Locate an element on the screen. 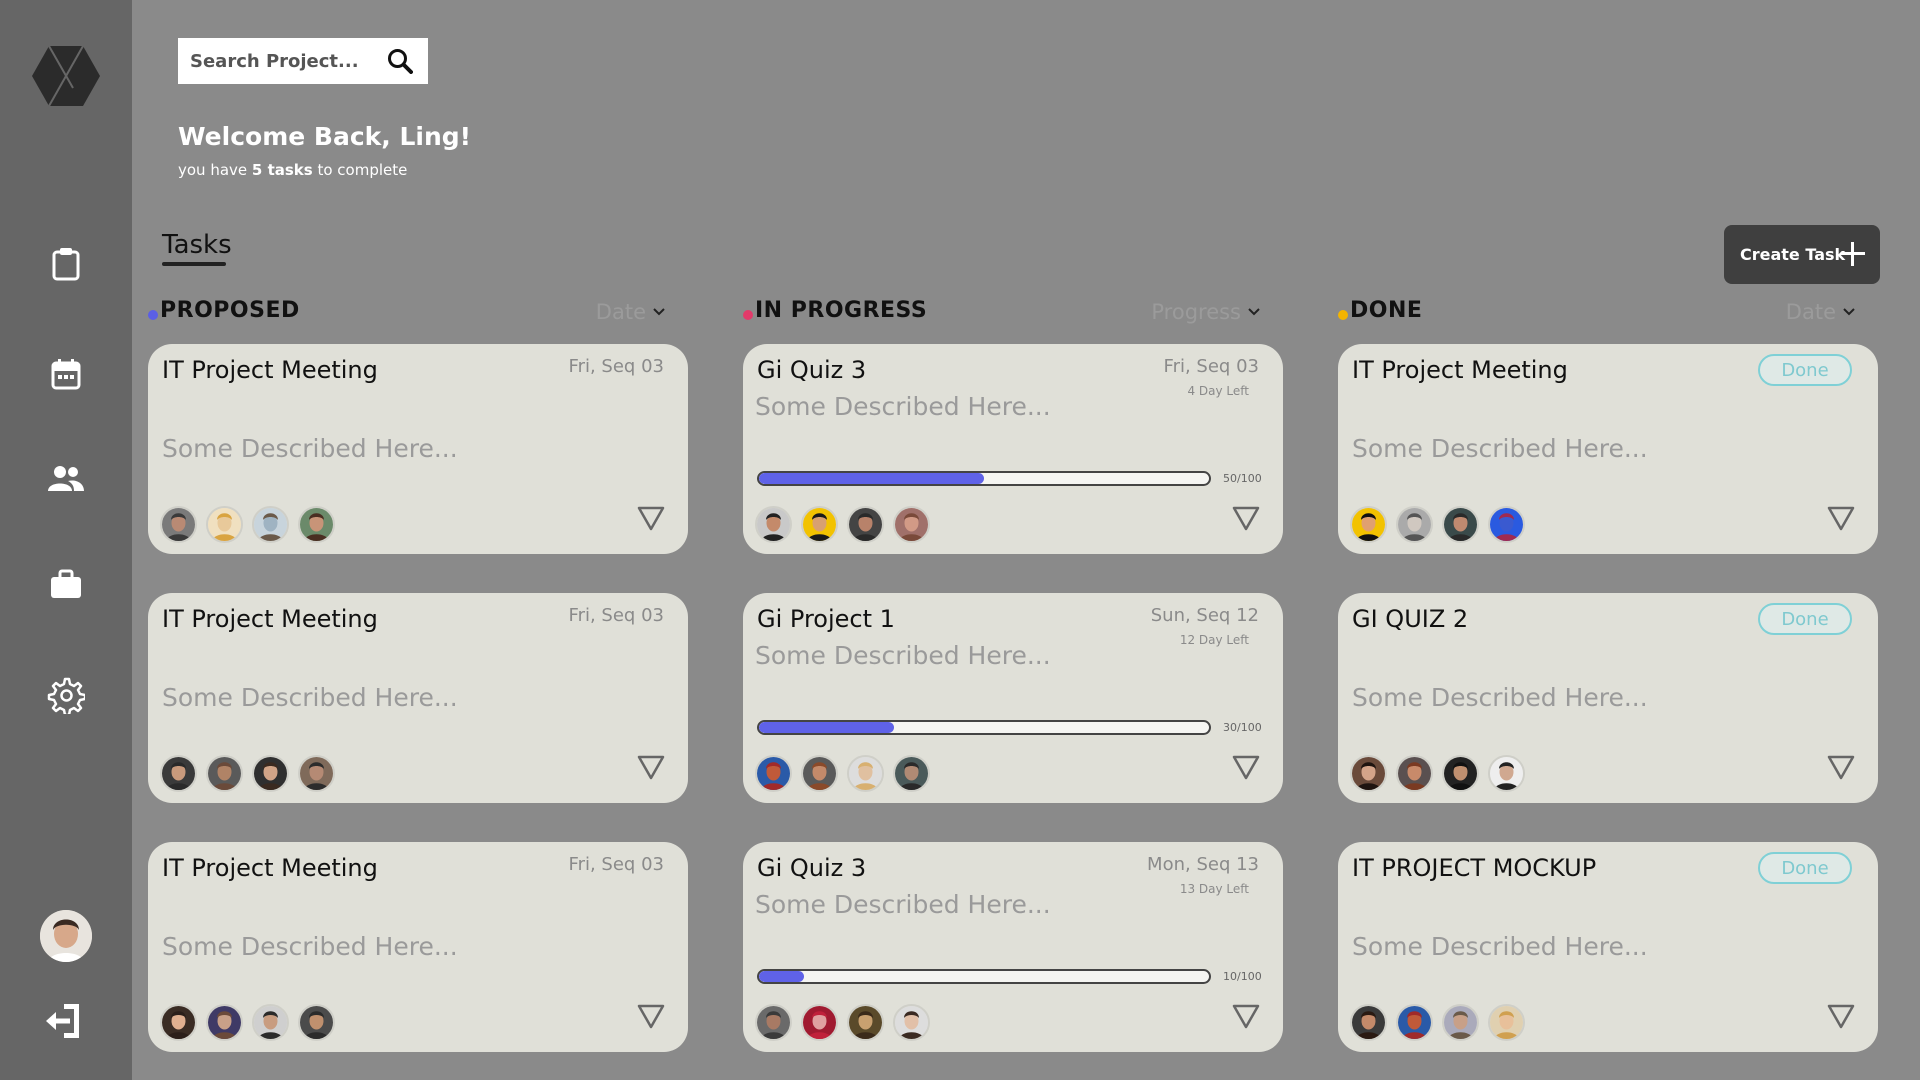  create-task-label: Create Task is located at coordinates (1793, 254).